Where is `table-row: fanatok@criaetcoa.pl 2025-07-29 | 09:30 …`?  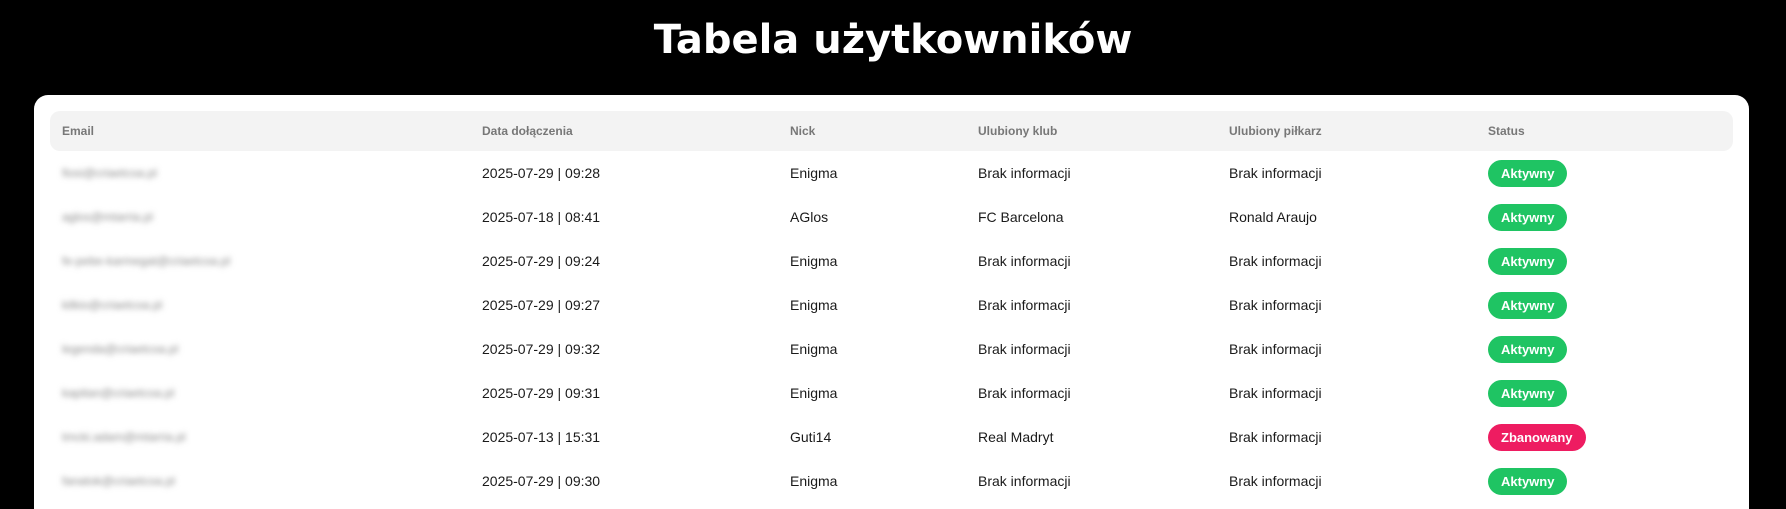
table-row: fanatok@criaetcoa.pl 2025-07-29 | 09:30 … is located at coordinates (891, 481).